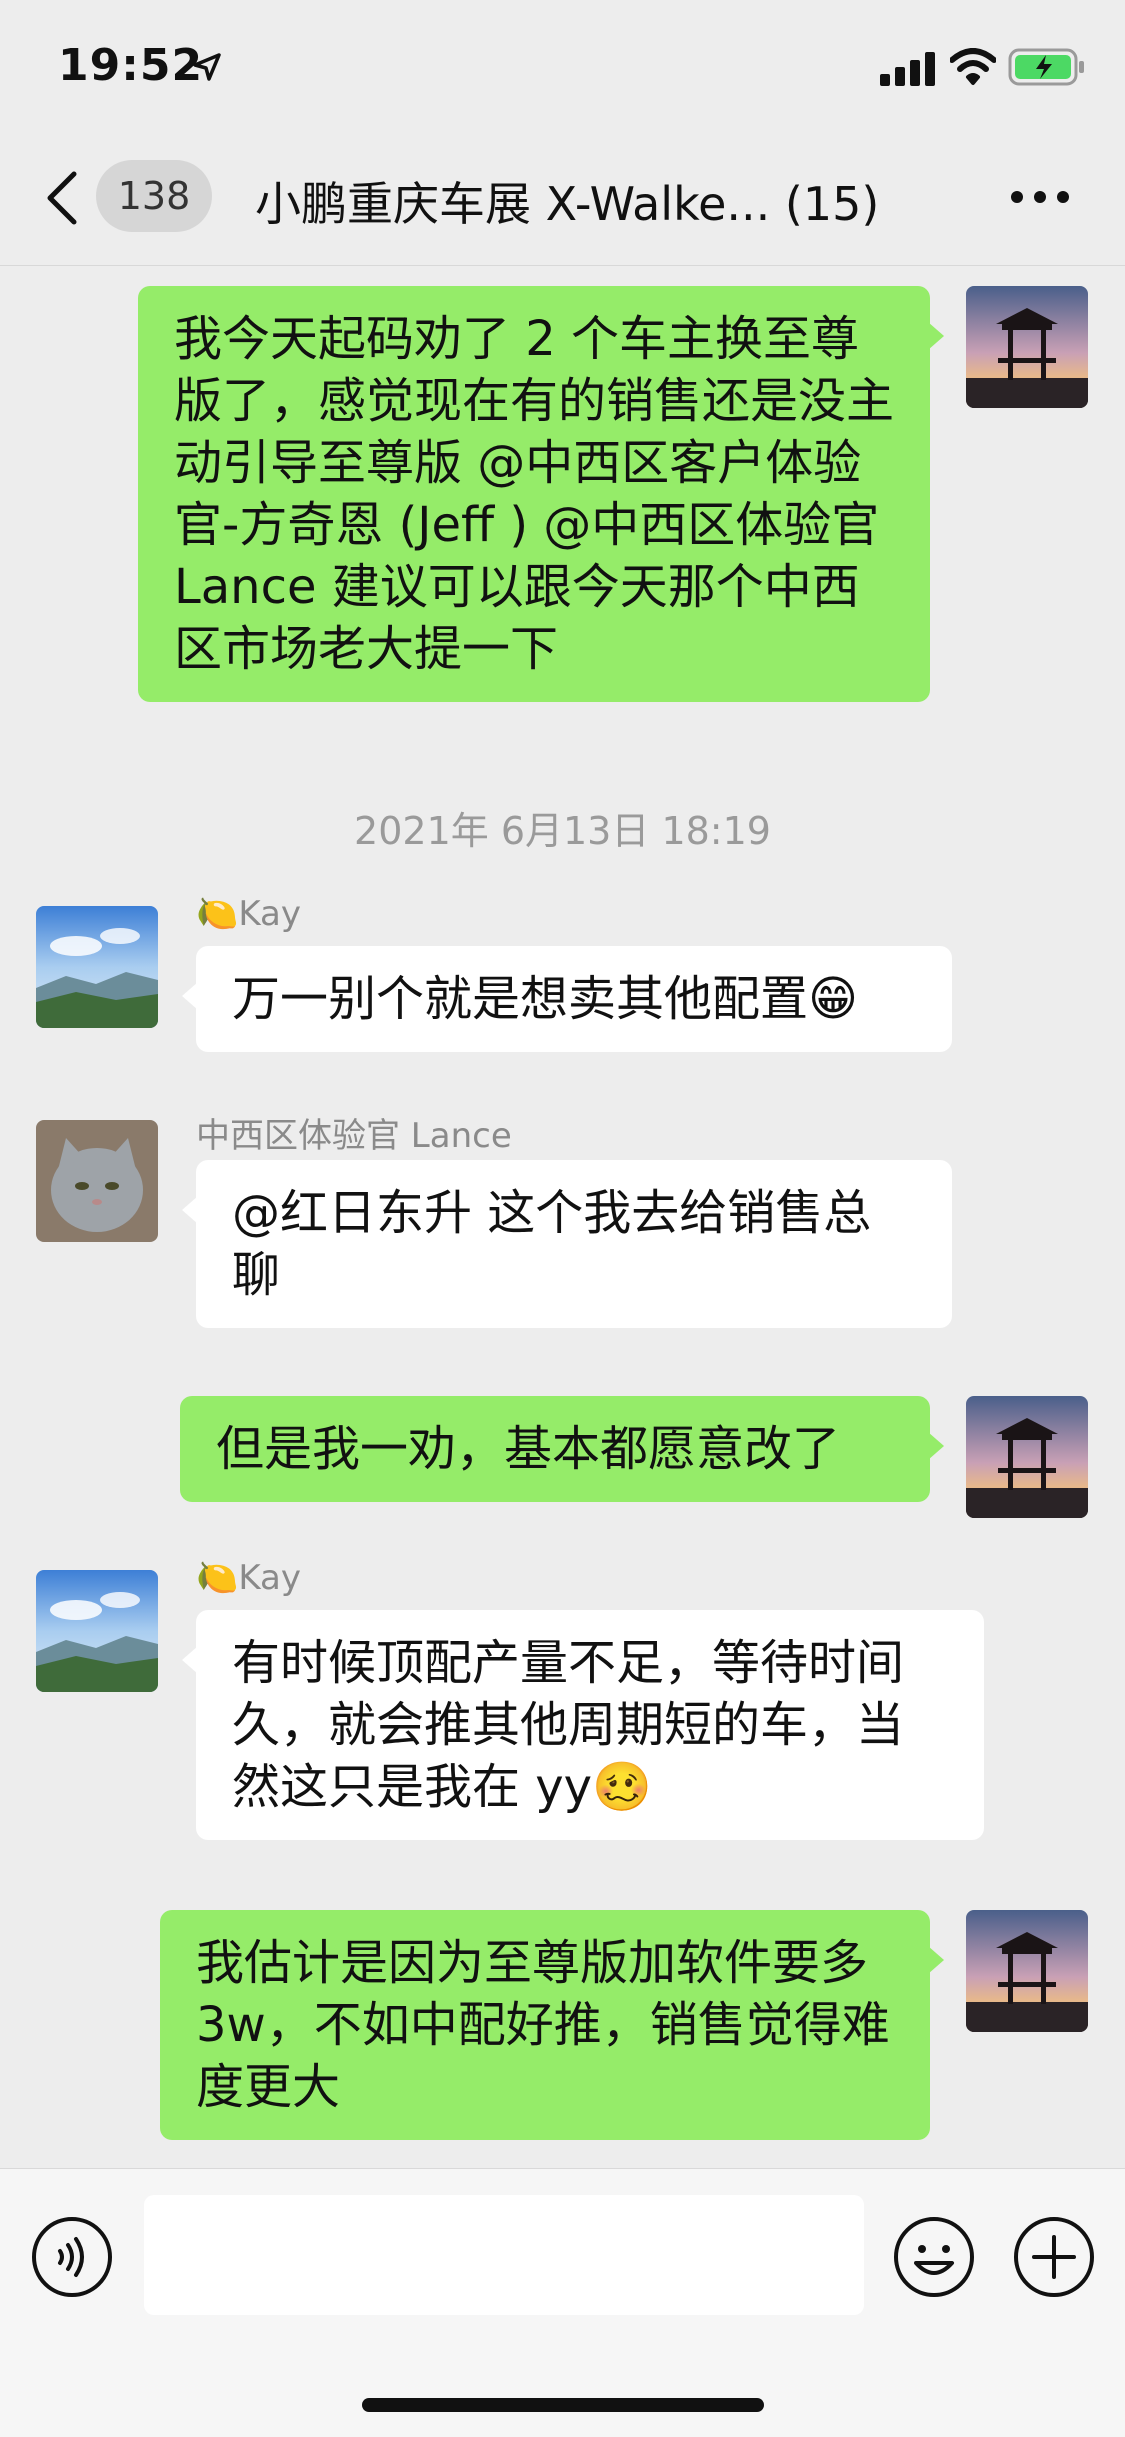  I want to click on message-text: @红日东升 这个我去给销售总聊, so click(552, 1244).